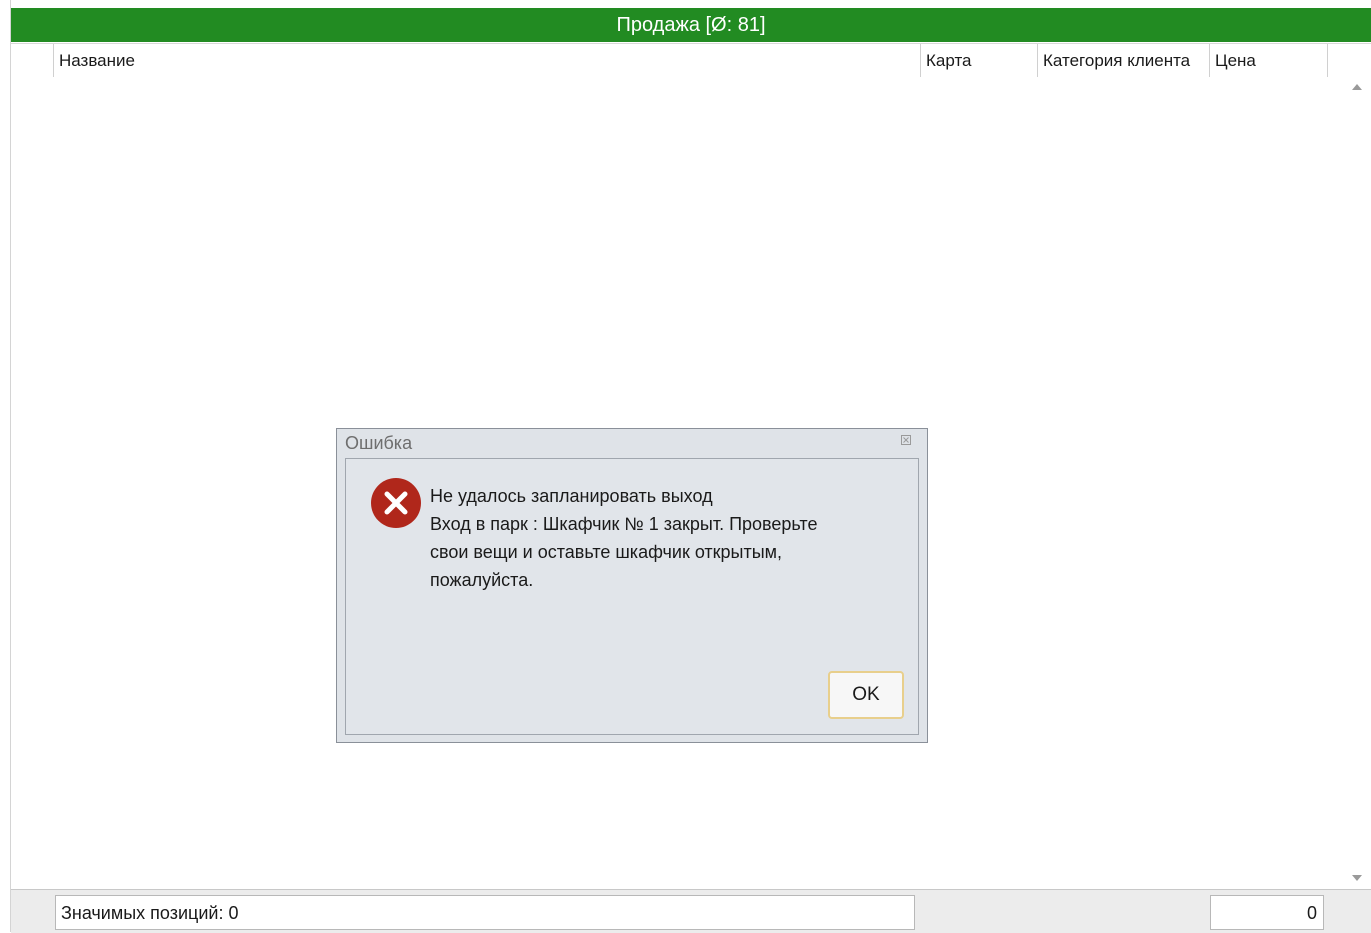 This screenshot has height=933, width=1371. I want to click on total-field: 0, so click(1267, 912).